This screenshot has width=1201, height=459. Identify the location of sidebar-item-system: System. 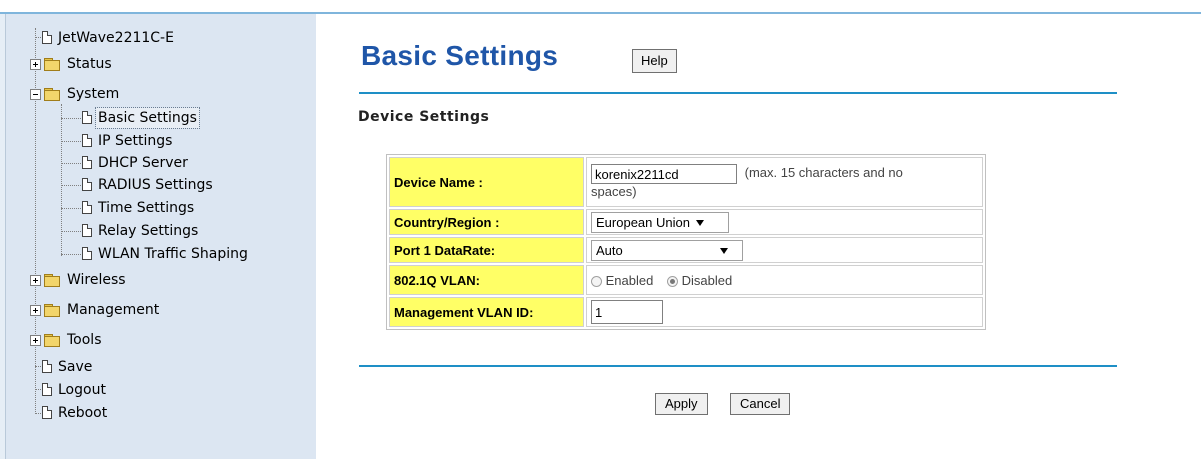
(75, 94).